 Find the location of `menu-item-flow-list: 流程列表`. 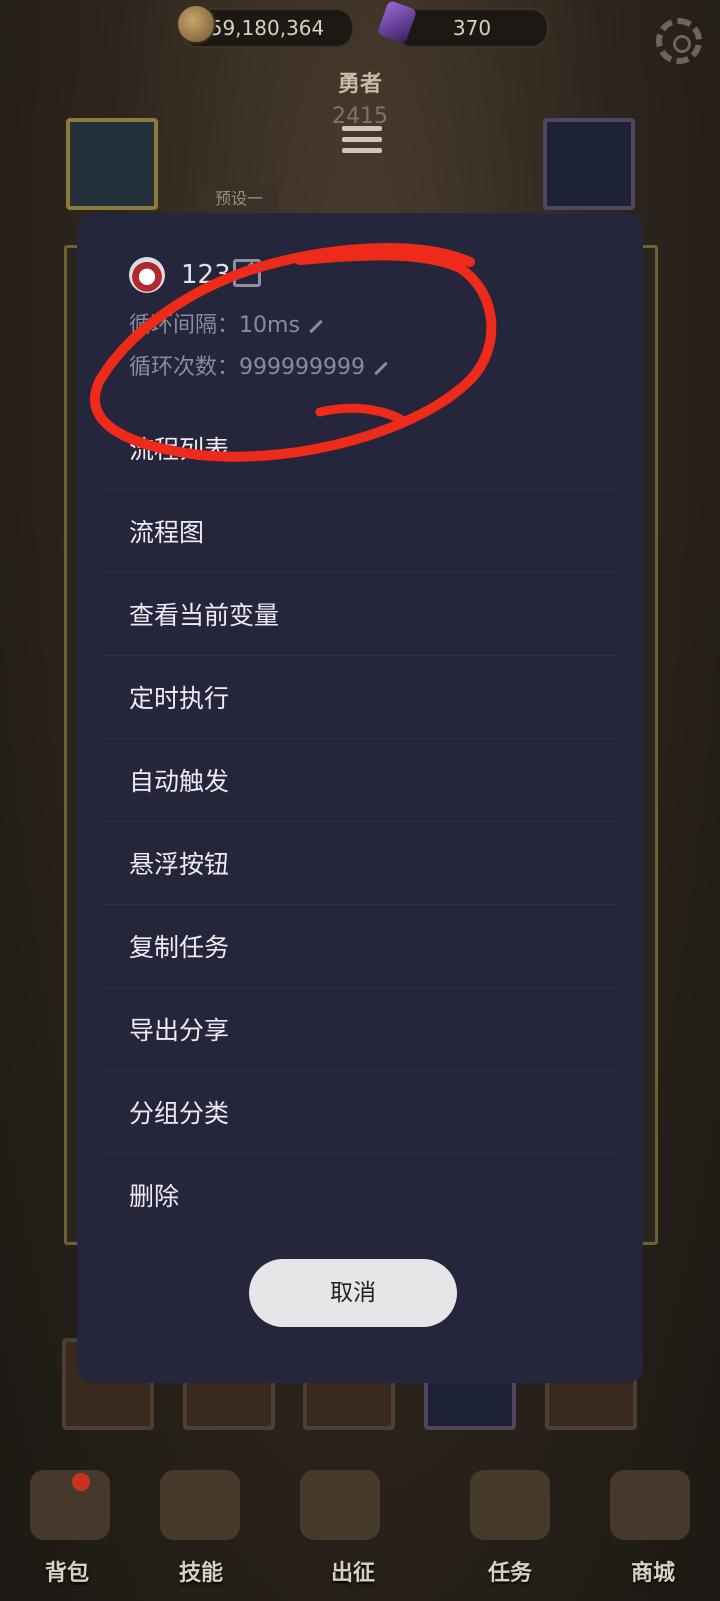

menu-item-flow-list: 流程列表 is located at coordinates (360, 450).